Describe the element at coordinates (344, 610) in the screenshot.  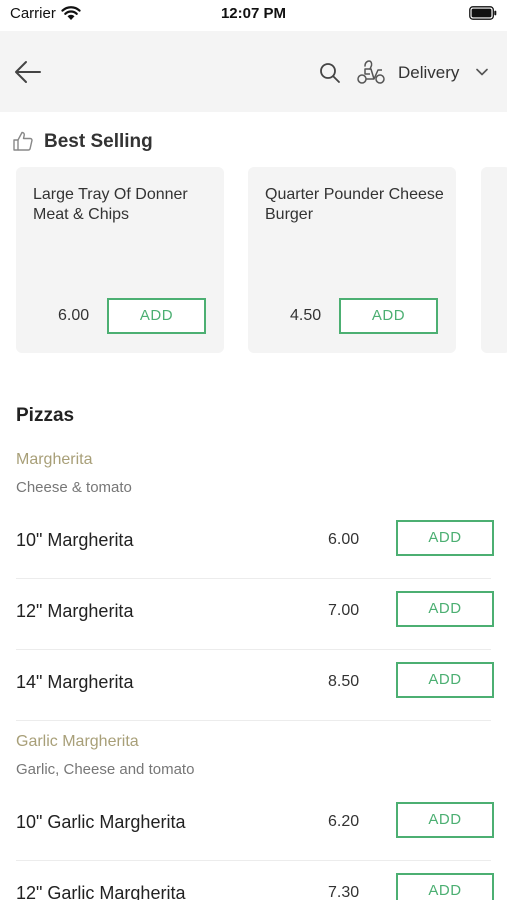
I see `menu-item-price: 7.00` at that location.